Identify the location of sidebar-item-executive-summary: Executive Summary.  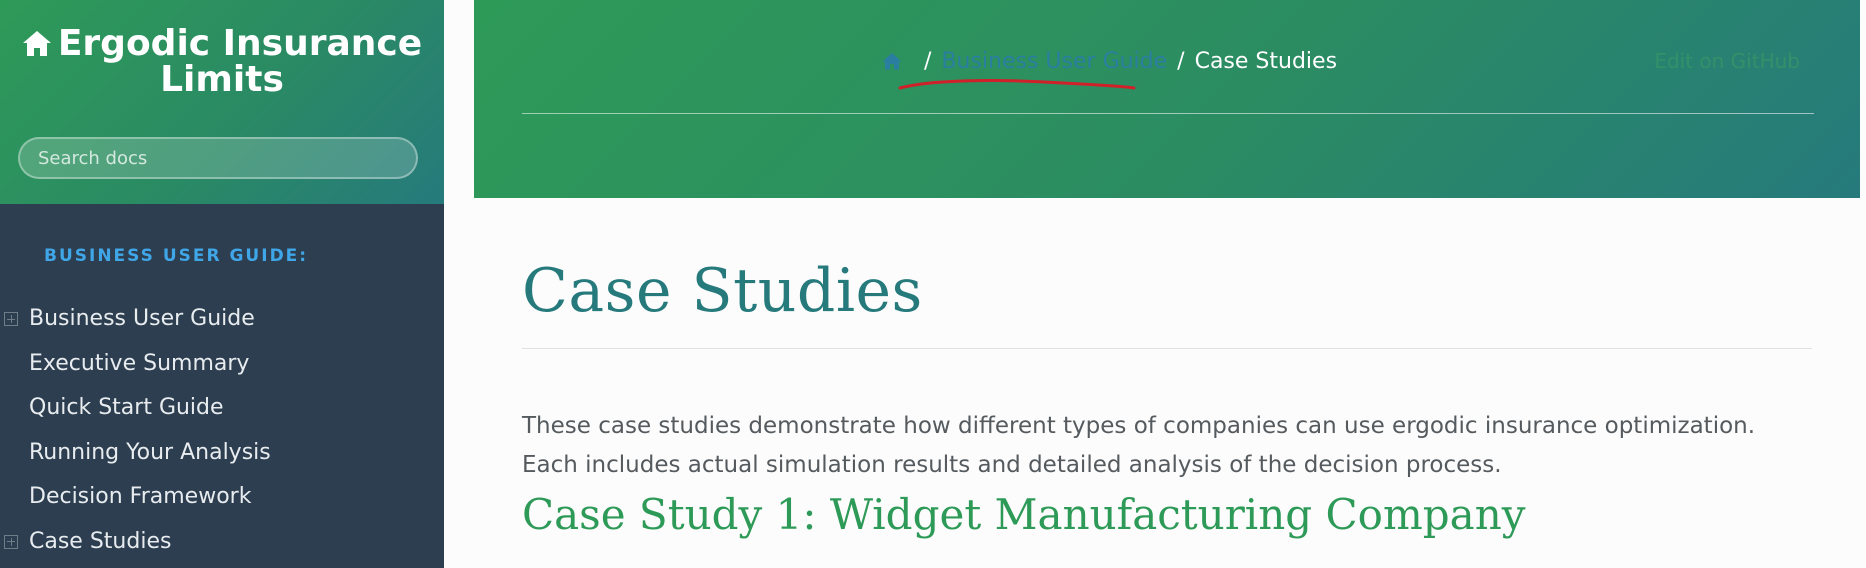
(222, 364).